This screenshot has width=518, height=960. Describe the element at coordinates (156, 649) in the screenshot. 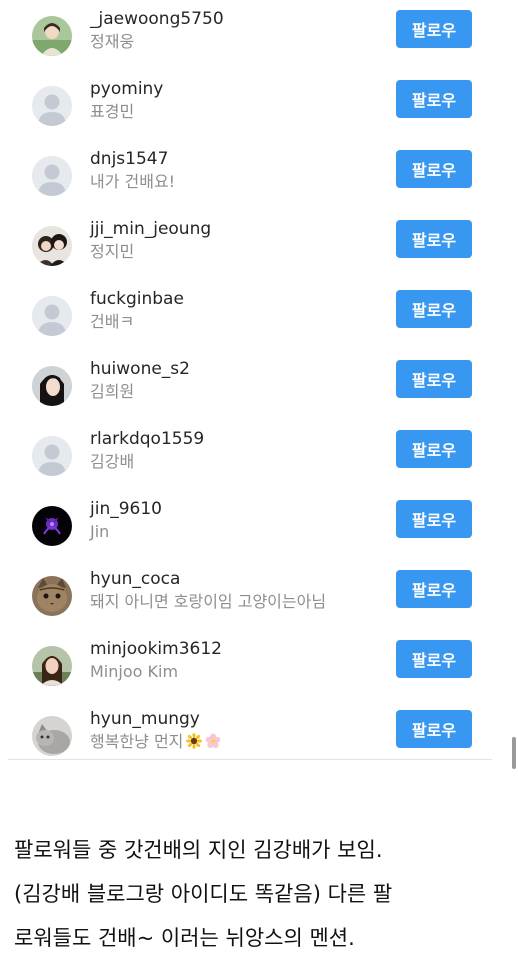

I see `username: minjookim3612` at that location.